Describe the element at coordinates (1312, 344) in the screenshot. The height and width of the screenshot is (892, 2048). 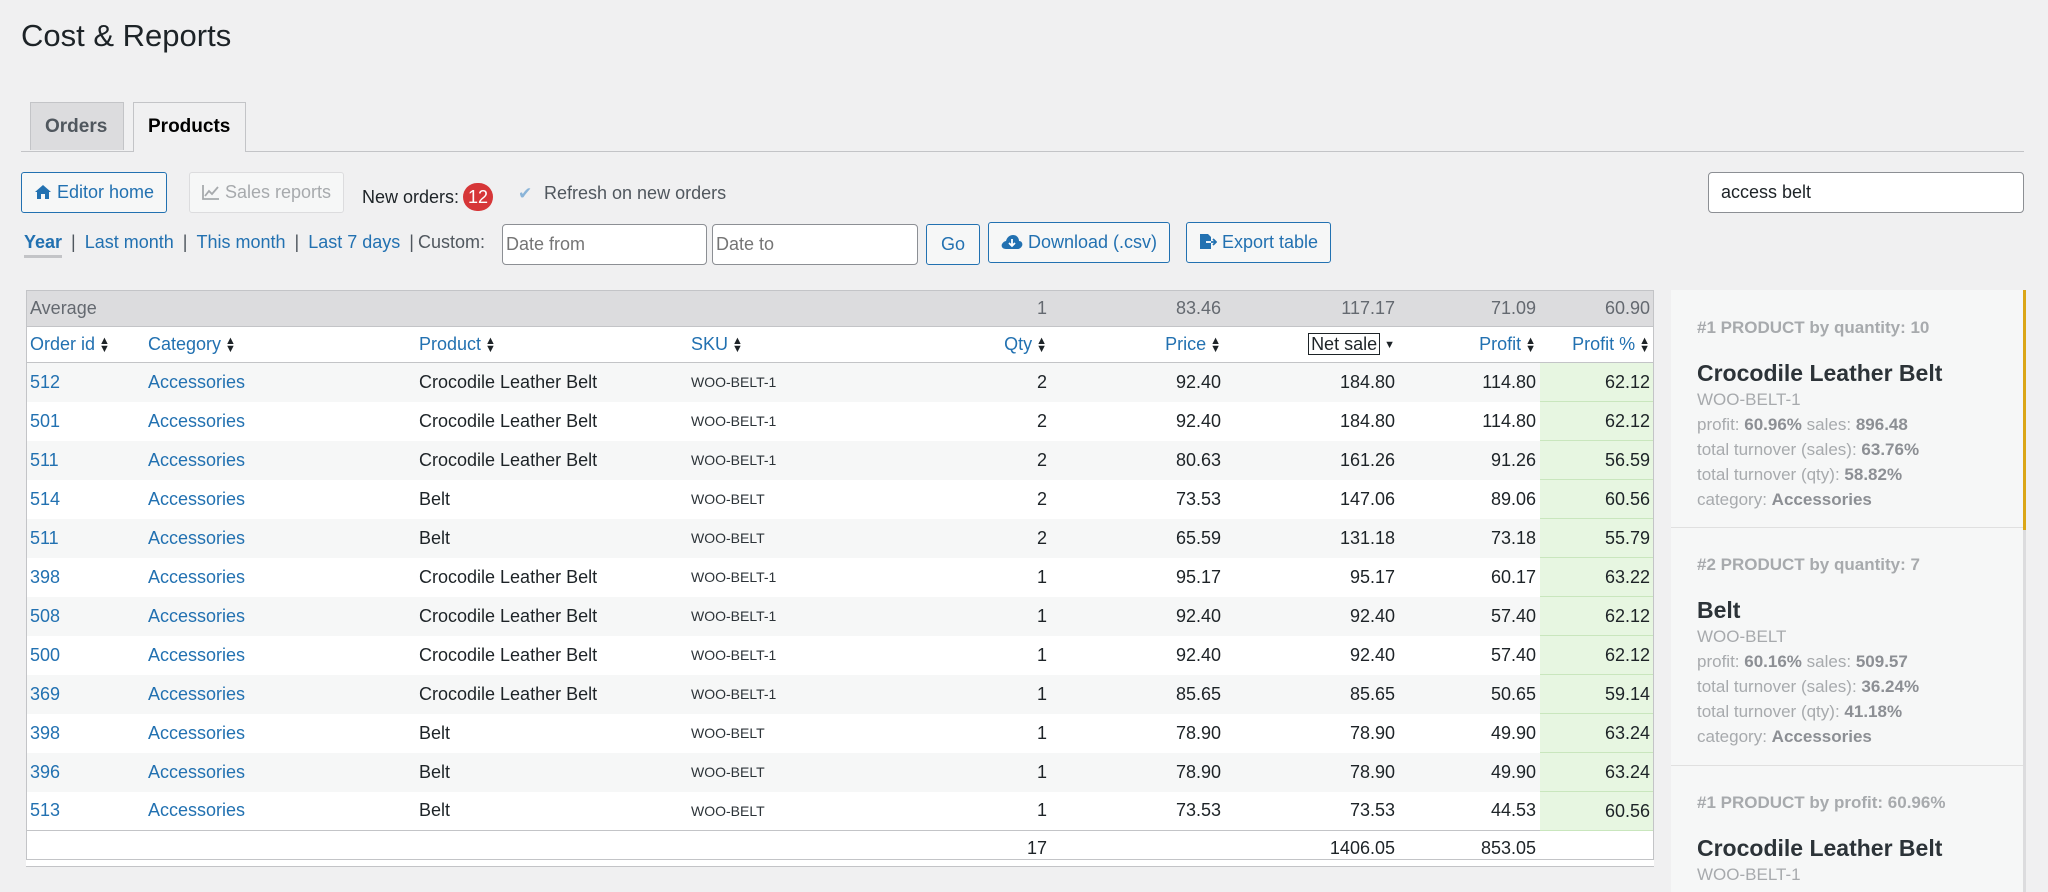
I see `col-net-sale: Net sale ▼` at that location.